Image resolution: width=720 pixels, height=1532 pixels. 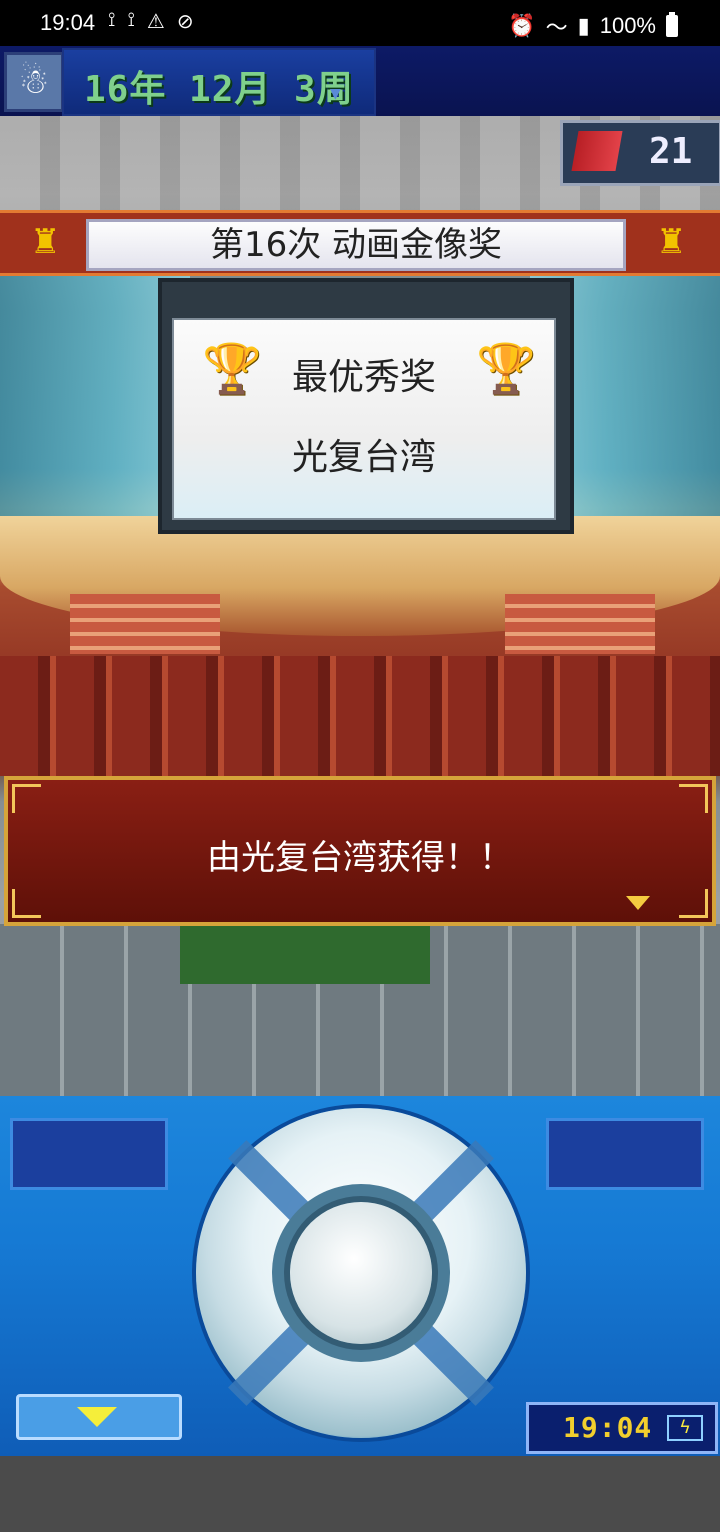 I want to click on right-action-button, so click(x=625, y=1154).